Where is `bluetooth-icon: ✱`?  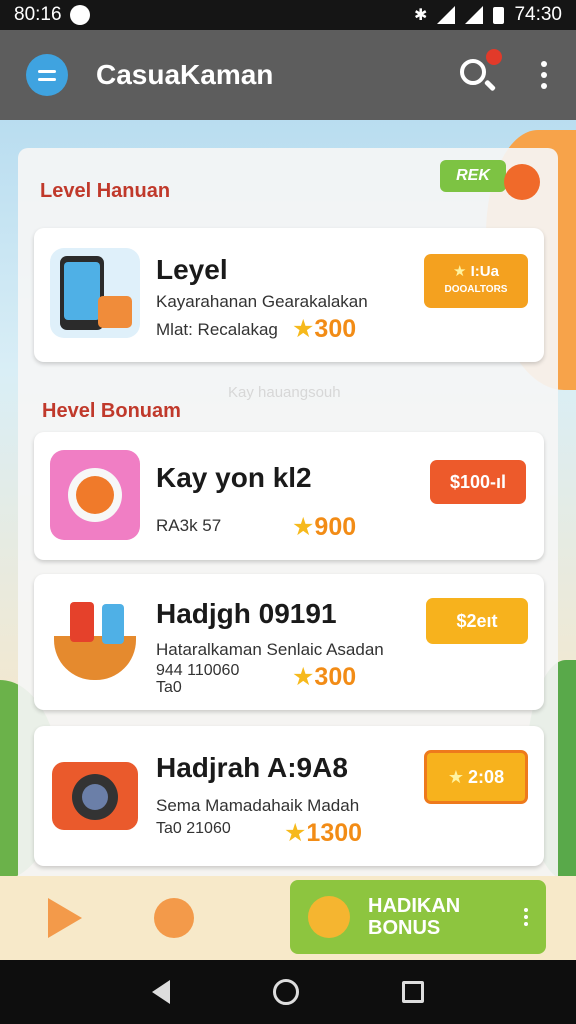
bluetooth-icon: ✱ is located at coordinates (421, 15).